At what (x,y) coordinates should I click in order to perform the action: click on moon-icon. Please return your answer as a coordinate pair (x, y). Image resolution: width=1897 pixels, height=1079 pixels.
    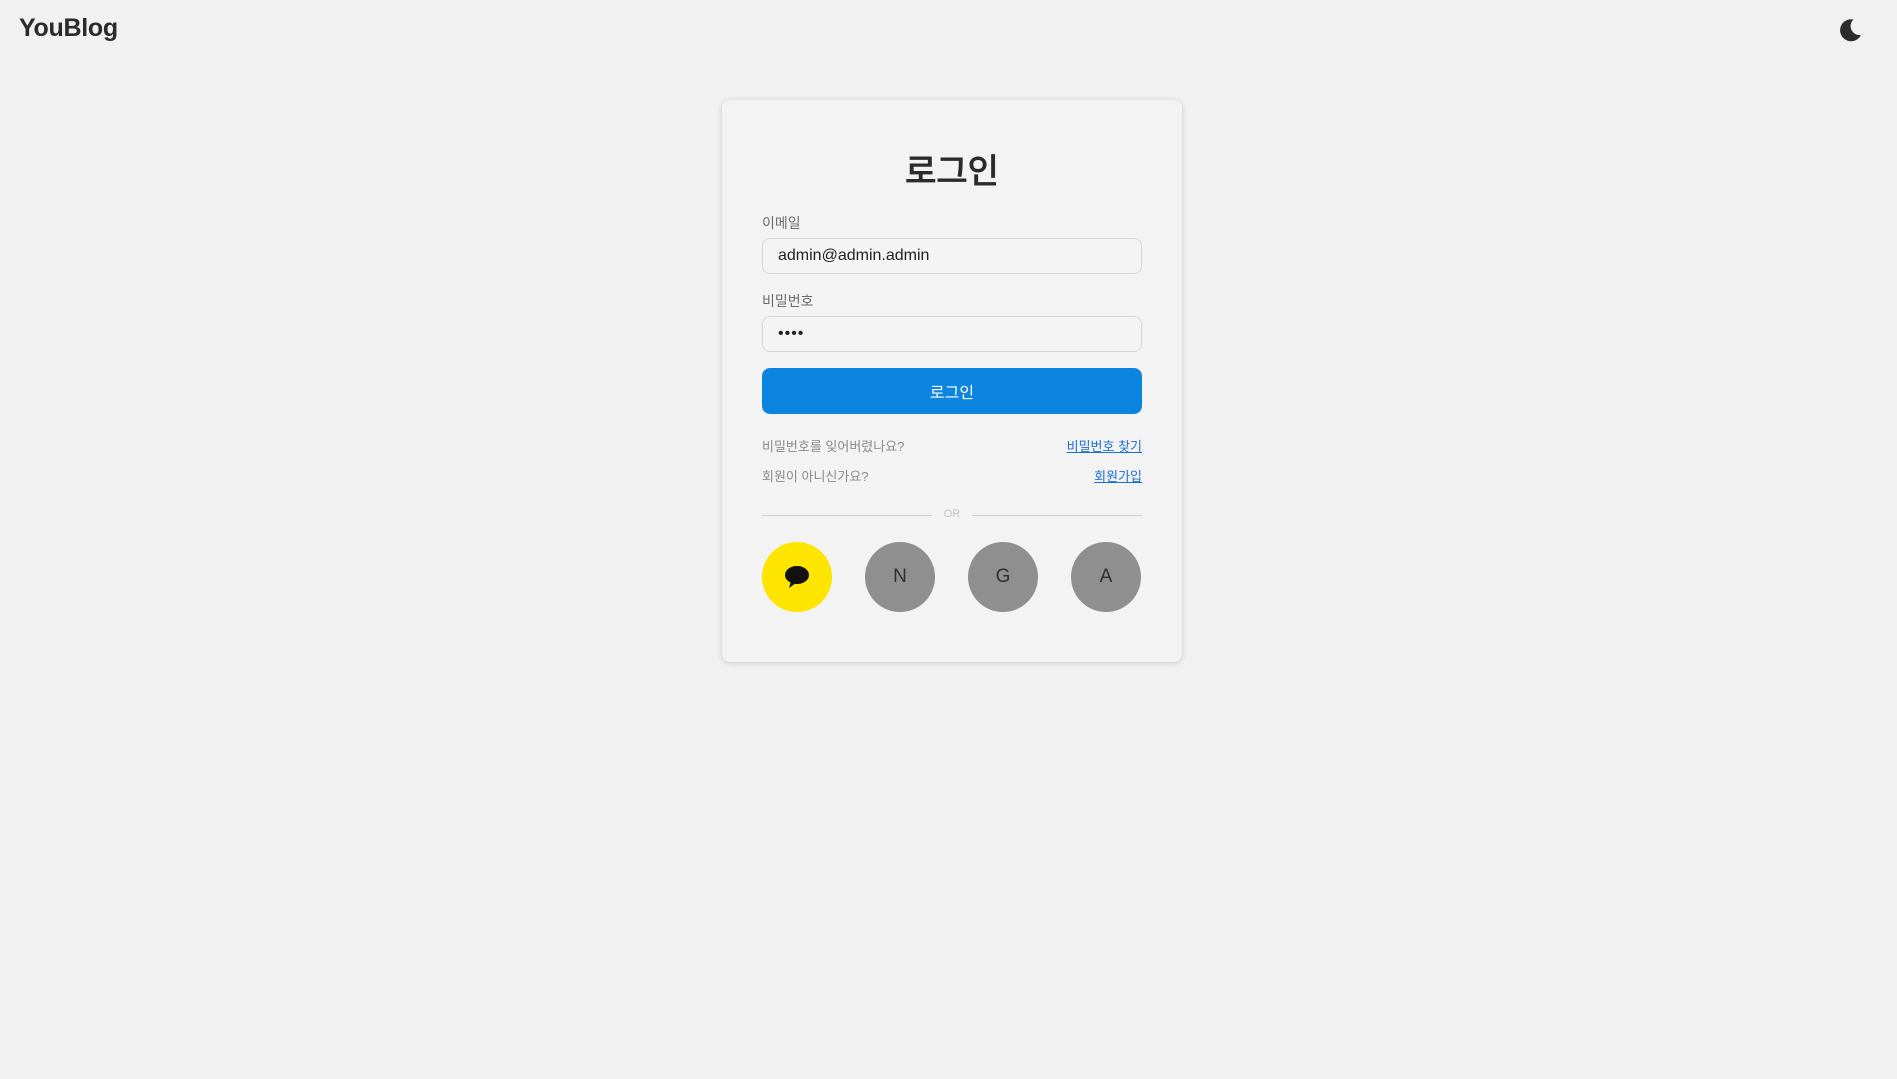
    Looking at the image, I should click on (1850, 30).